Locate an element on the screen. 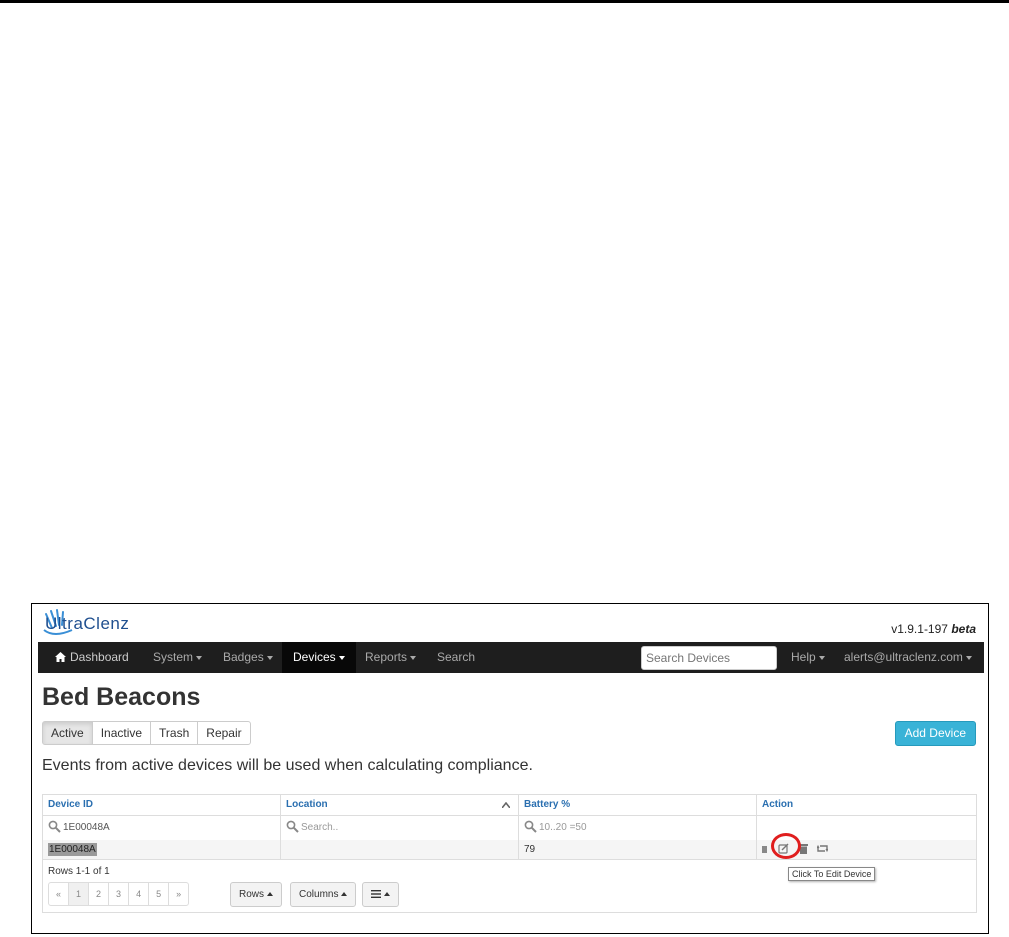 The height and width of the screenshot is (937, 1009). search-devices-input is located at coordinates (709, 658).